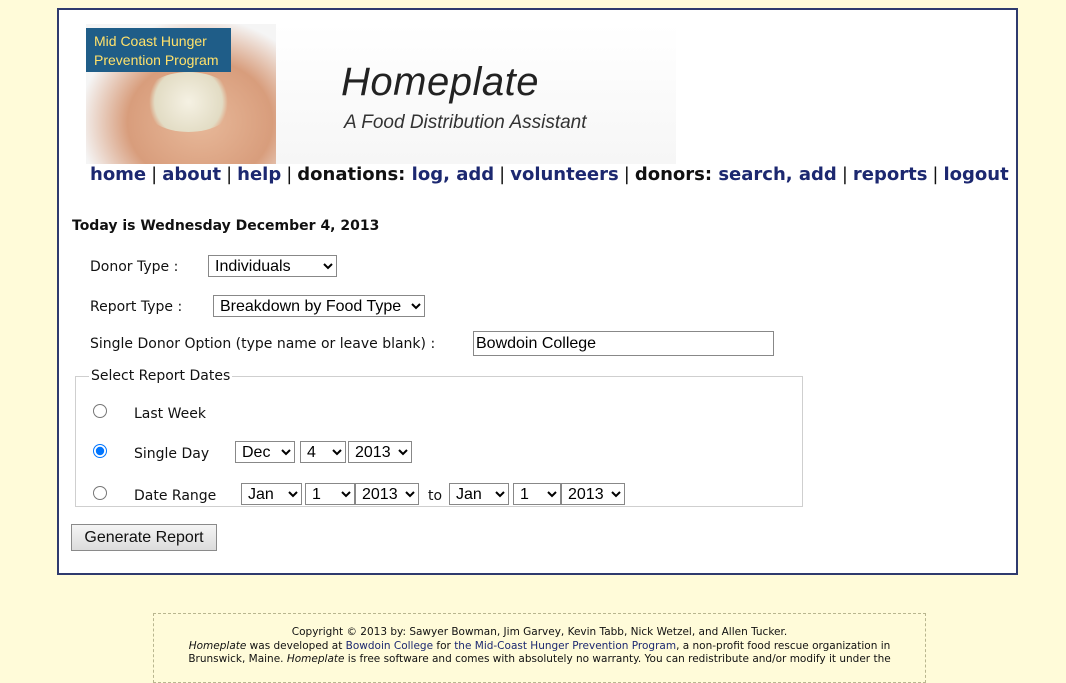 The image size is (1066, 683). I want to click on last-week-label: Last Week, so click(170, 414).